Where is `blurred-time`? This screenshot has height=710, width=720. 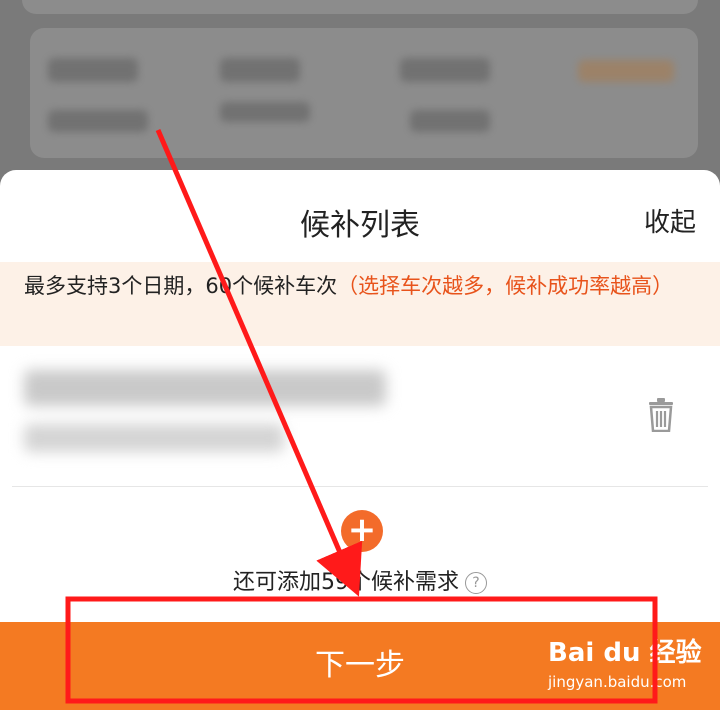 blurred-time is located at coordinates (93, 70).